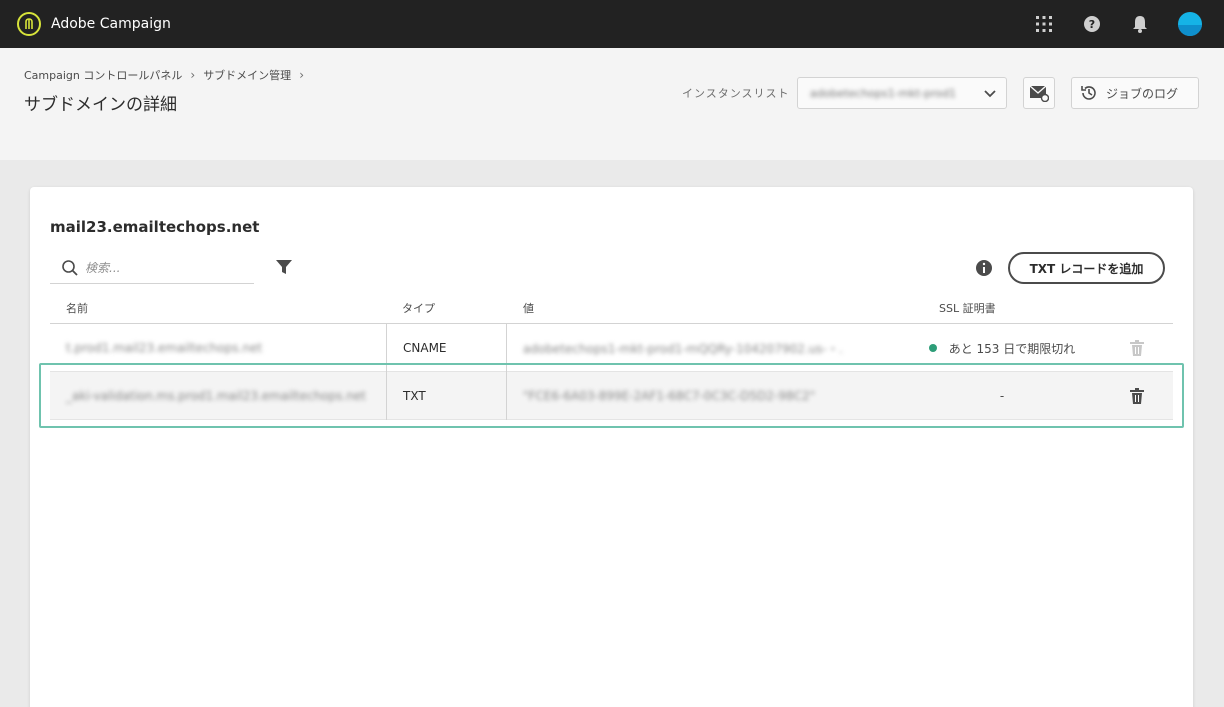  What do you see at coordinates (165, 268) in the screenshot?
I see `search-input` at bounding box center [165, 268].